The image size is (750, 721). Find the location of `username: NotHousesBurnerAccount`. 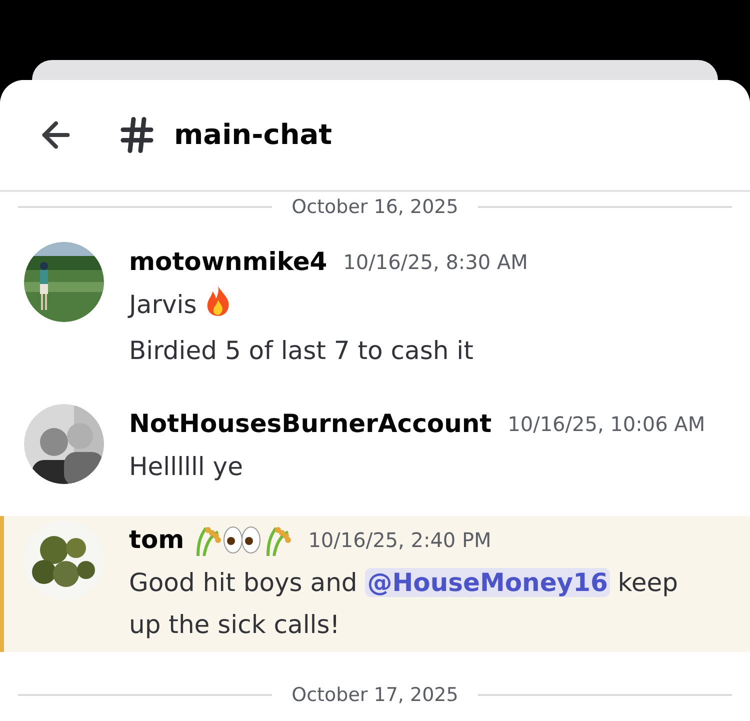

username: NotHousesBurnerAccount is located at coordinates (310, 424).